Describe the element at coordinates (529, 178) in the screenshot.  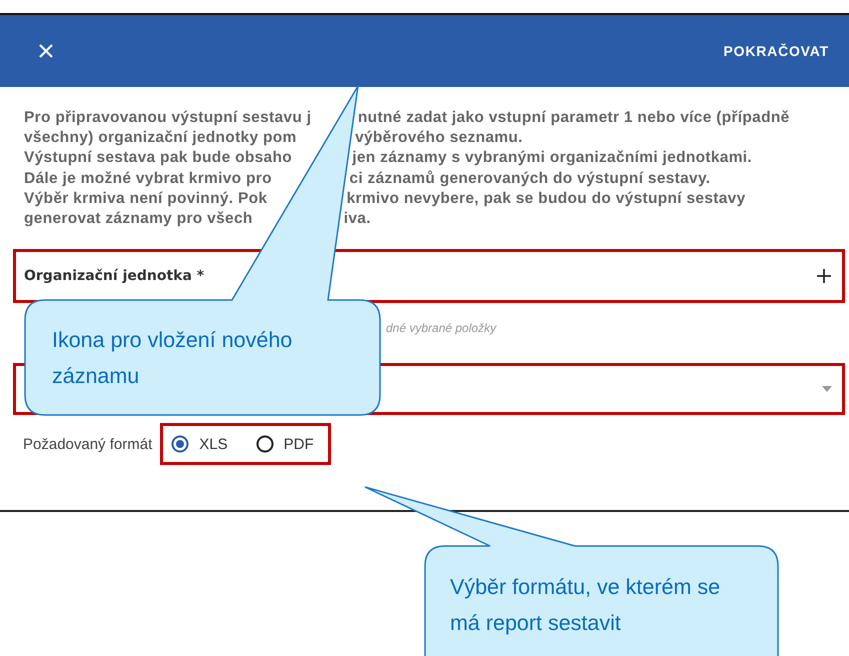
I see `intro-text: ci záznamů generovaných do výstupní sestavy.` at that location.